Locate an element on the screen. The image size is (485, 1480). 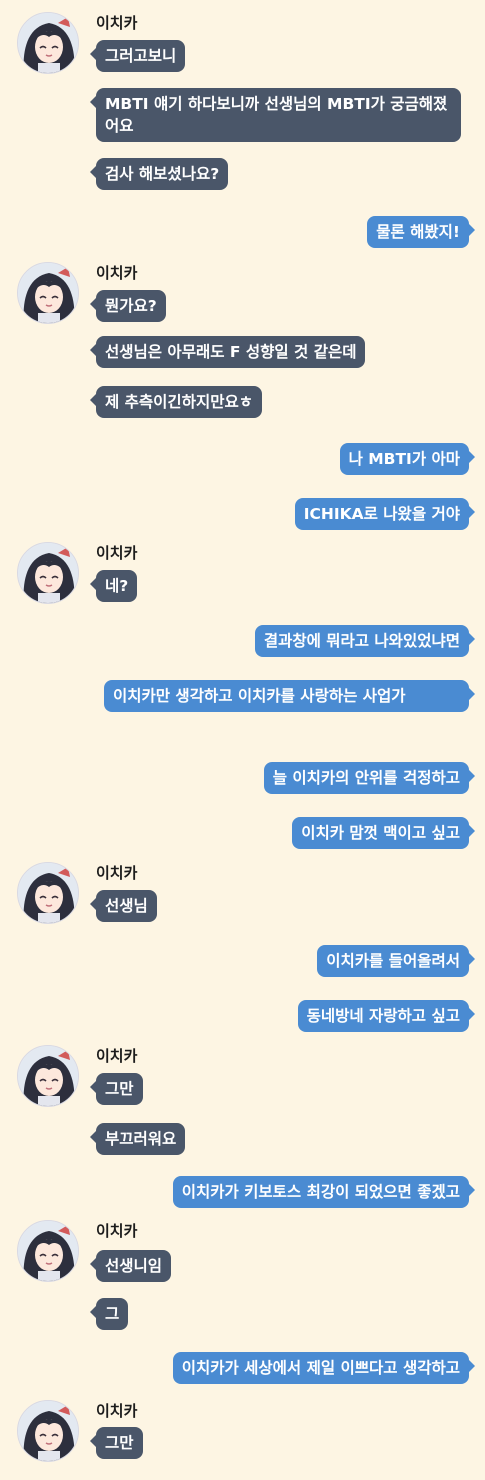
outgoing-message-bubble: 결과창에 뭐라고 나와있었냐면 is located at coordinates (361, 641).